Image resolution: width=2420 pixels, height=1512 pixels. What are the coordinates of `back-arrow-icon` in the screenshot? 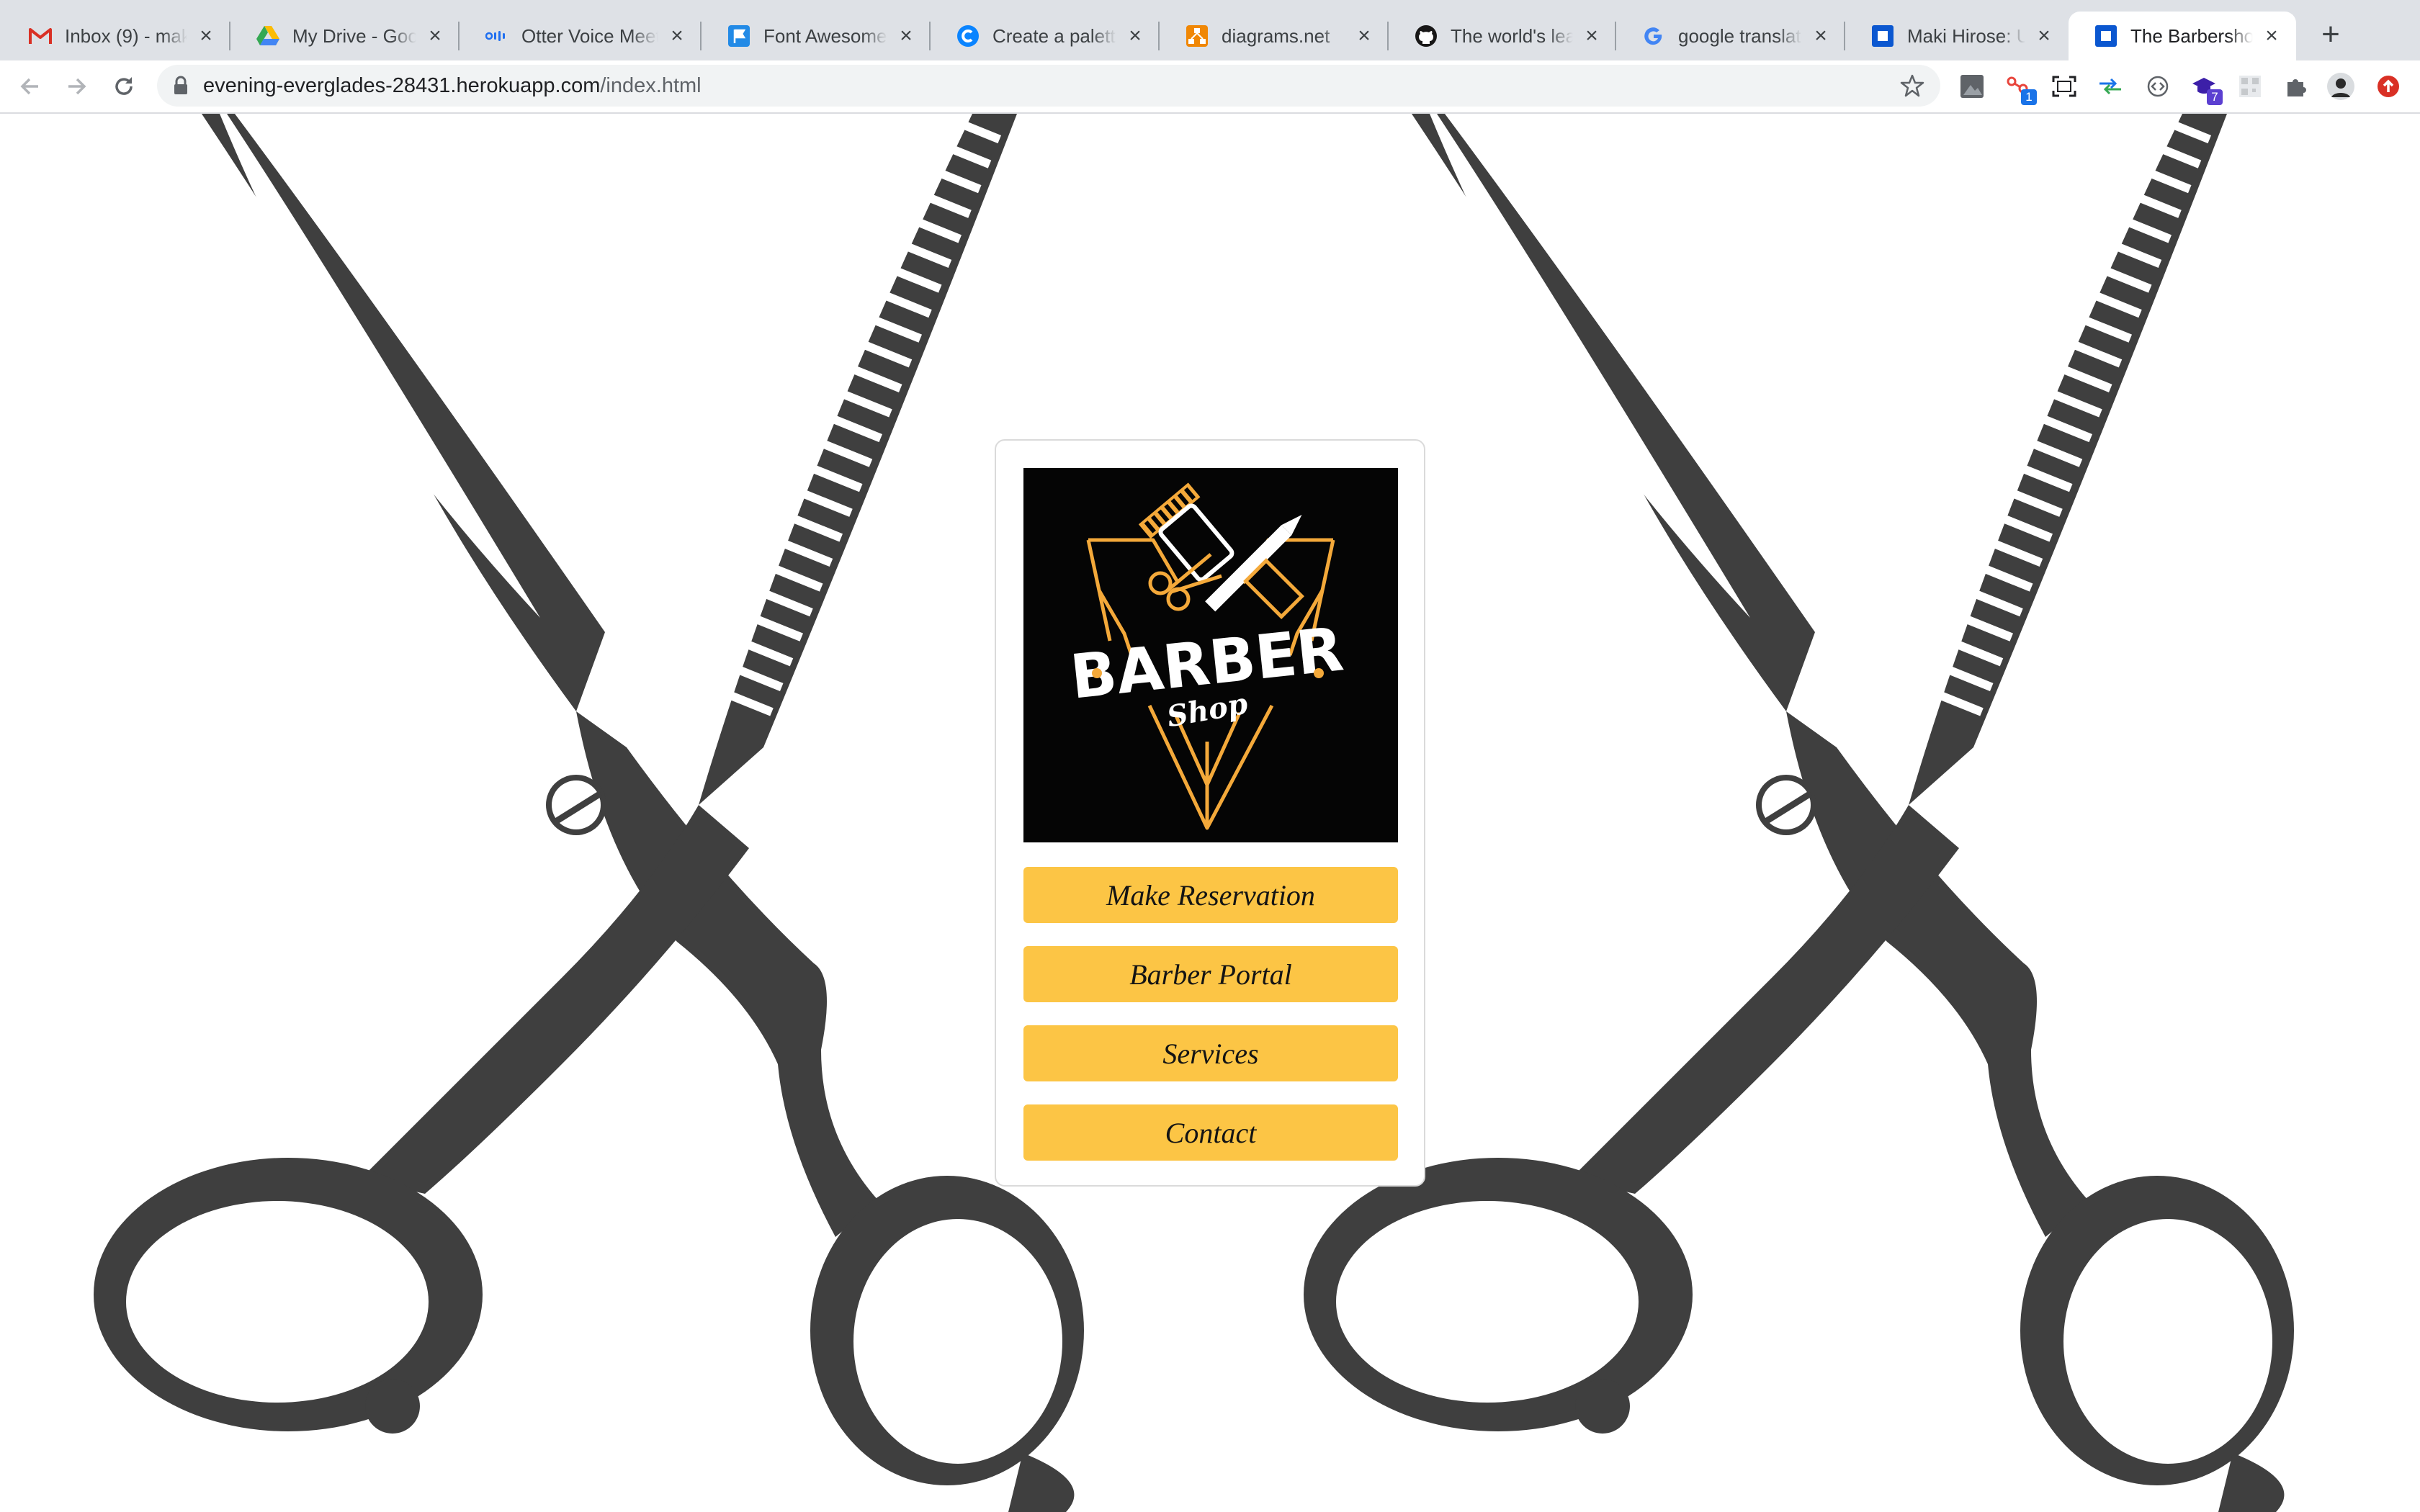 It's located at (29, 86).